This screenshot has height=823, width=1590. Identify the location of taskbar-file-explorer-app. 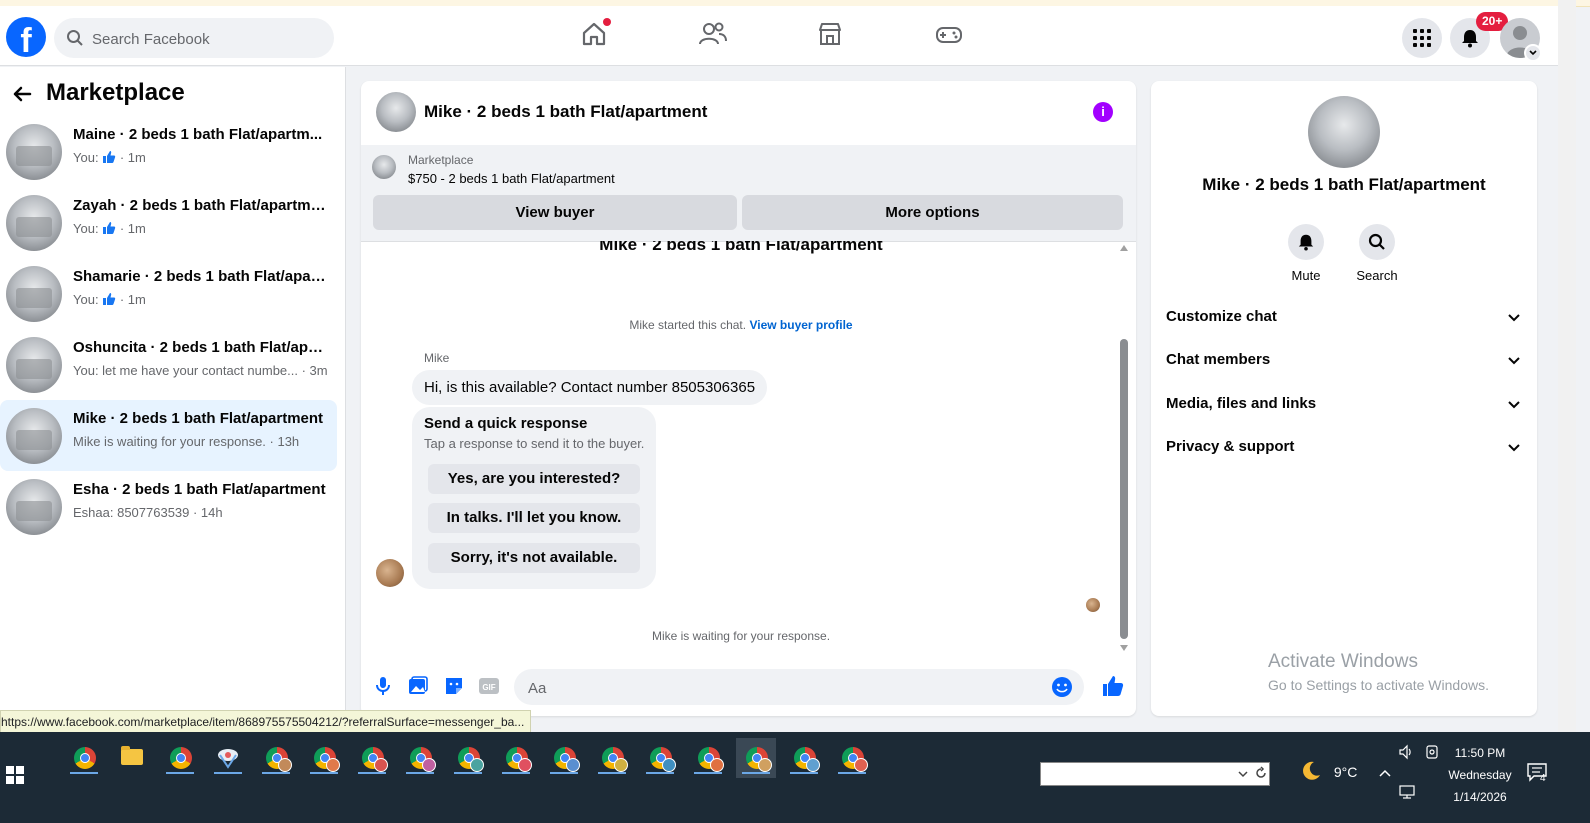
(132, 758).